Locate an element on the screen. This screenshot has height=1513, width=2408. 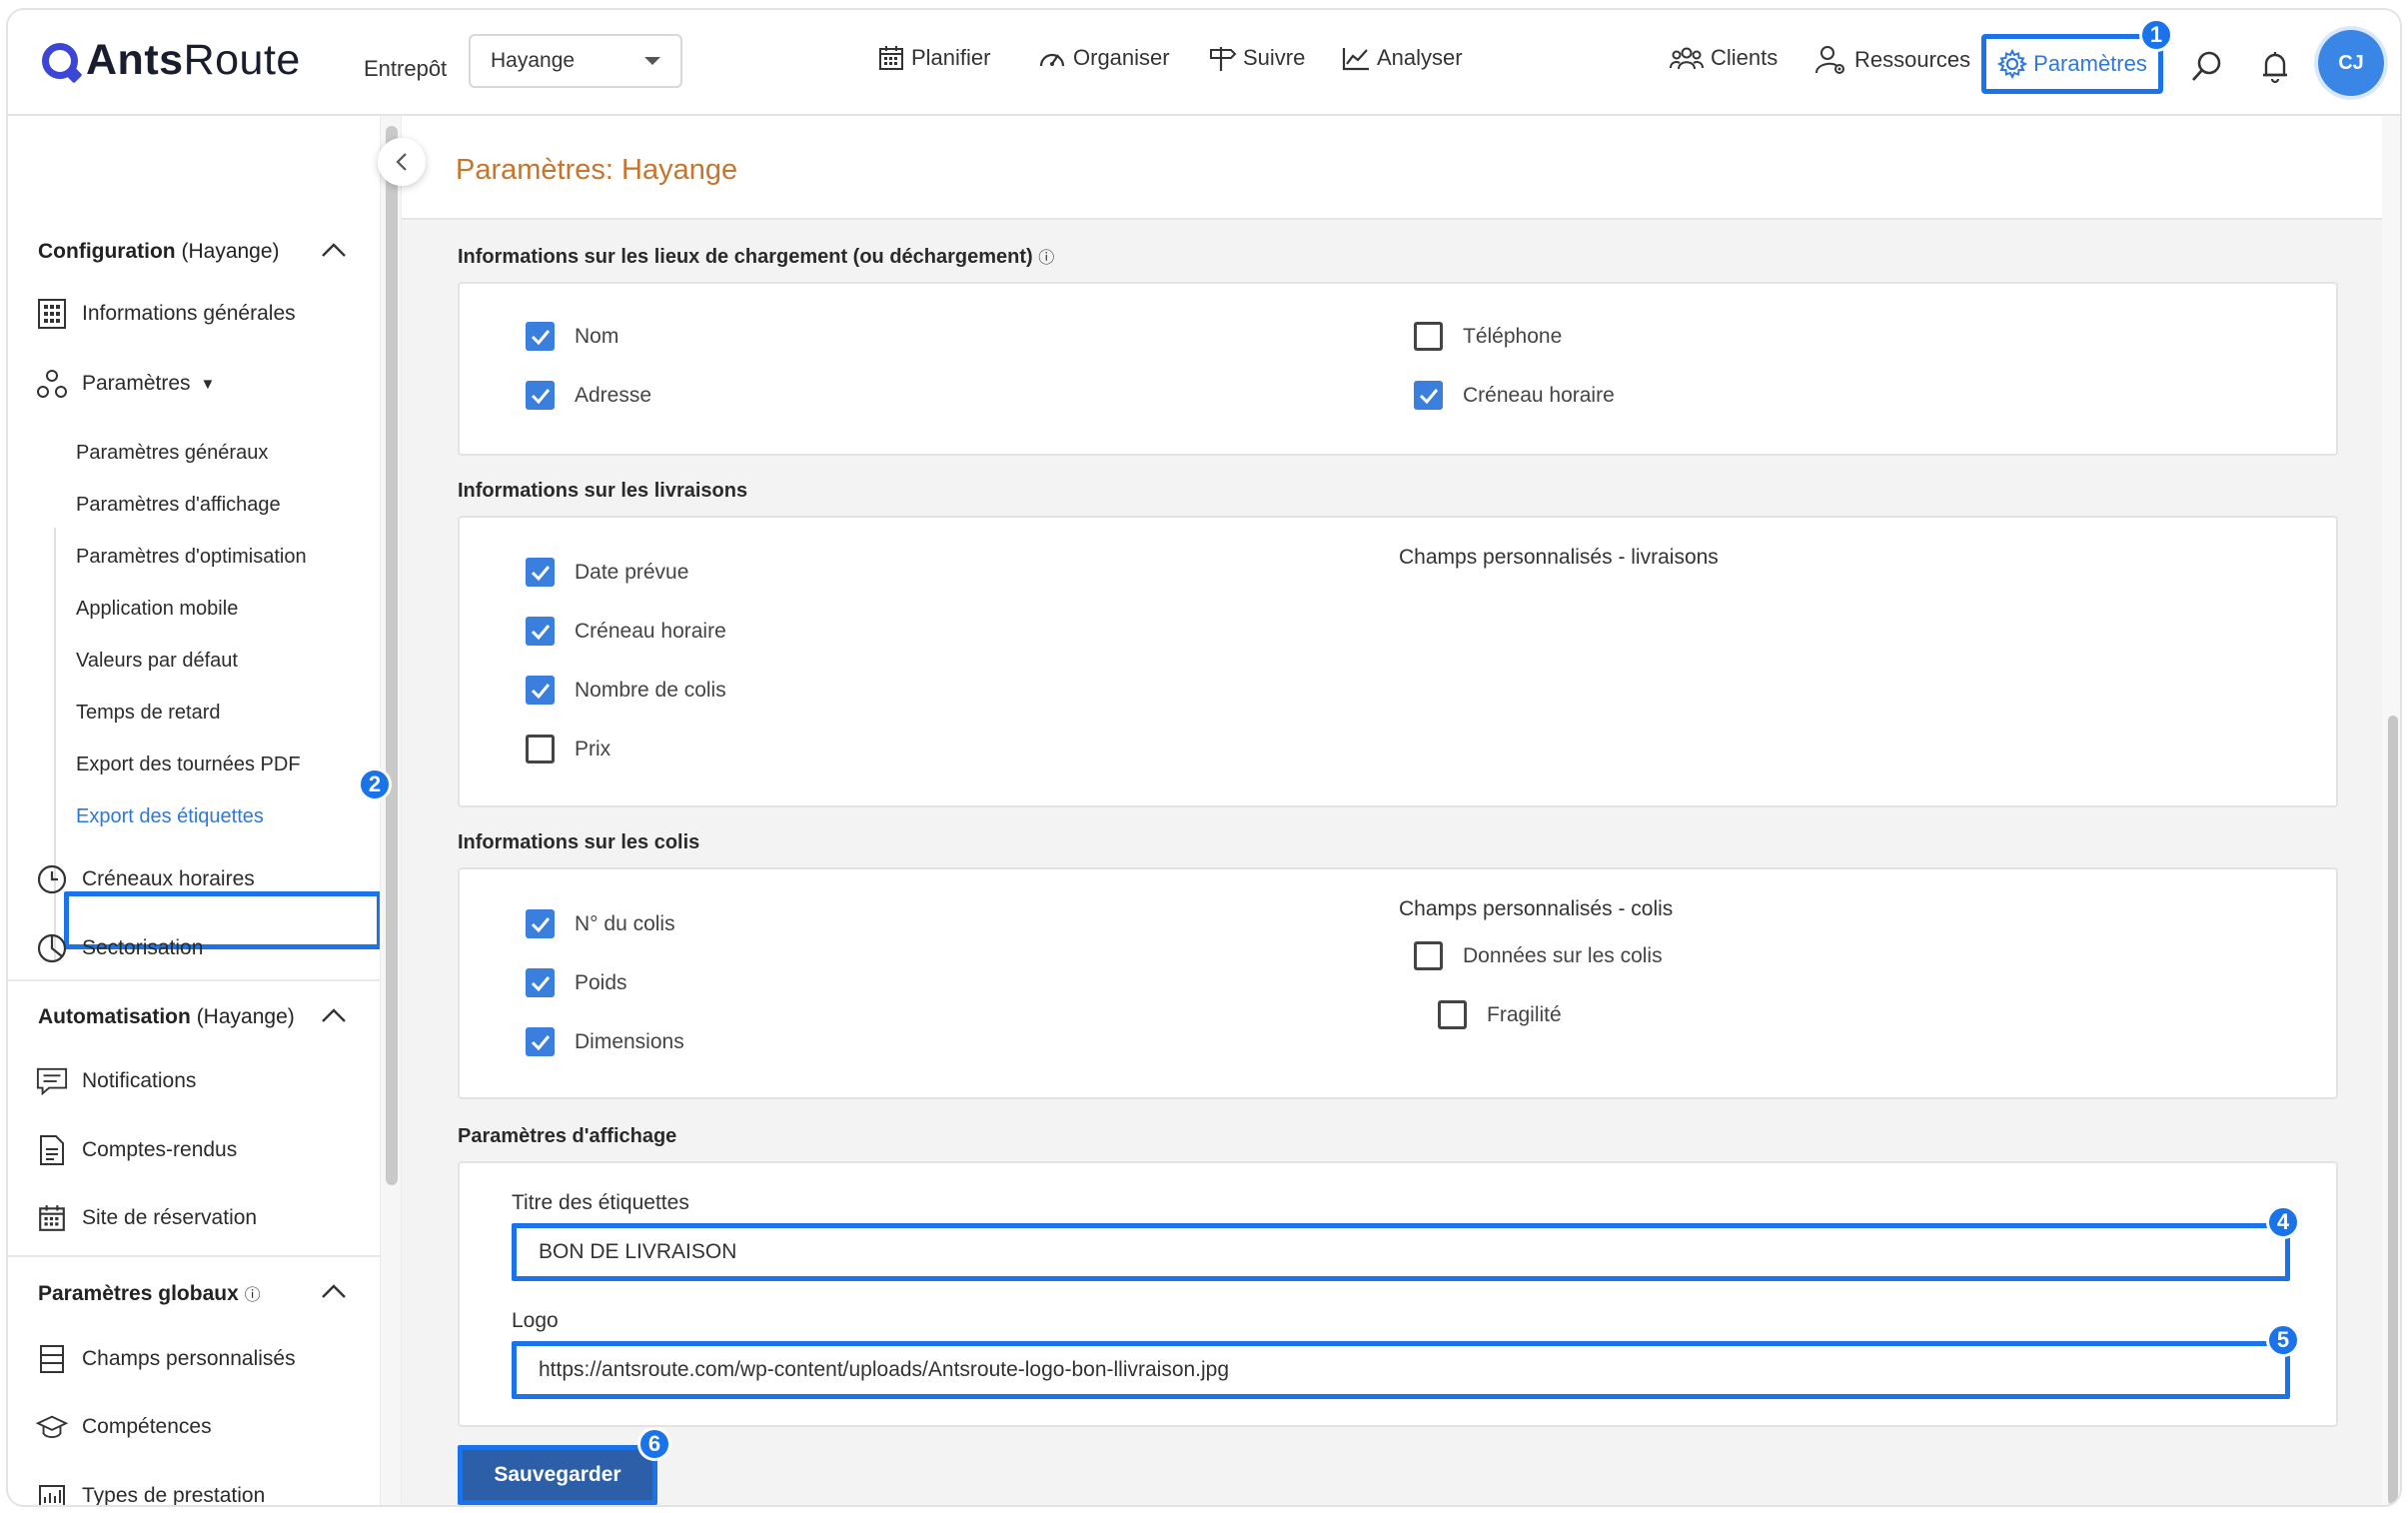
logo-text-light: Route is located at coordinates (242, 60).